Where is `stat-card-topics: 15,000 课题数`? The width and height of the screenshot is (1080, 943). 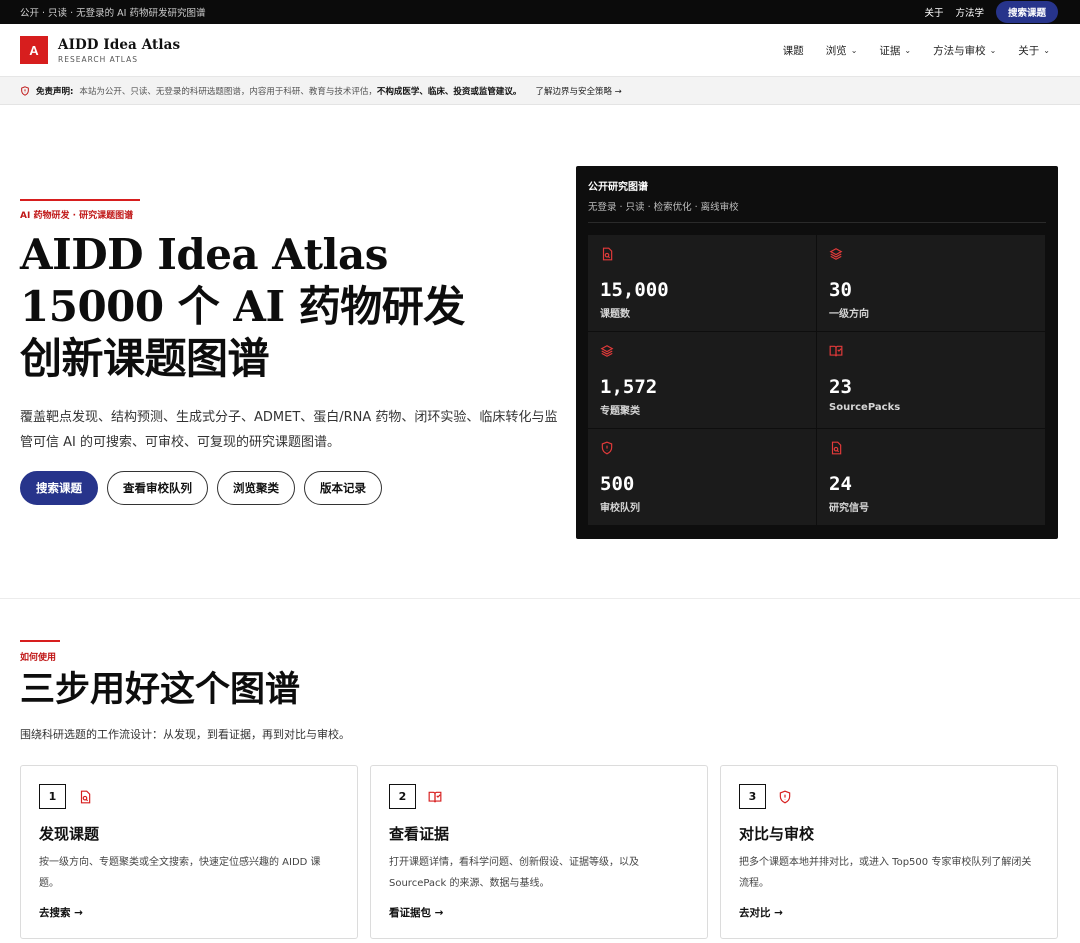
stat-card-topics: 15,000 课题数 is located at coordinates (702, 283).